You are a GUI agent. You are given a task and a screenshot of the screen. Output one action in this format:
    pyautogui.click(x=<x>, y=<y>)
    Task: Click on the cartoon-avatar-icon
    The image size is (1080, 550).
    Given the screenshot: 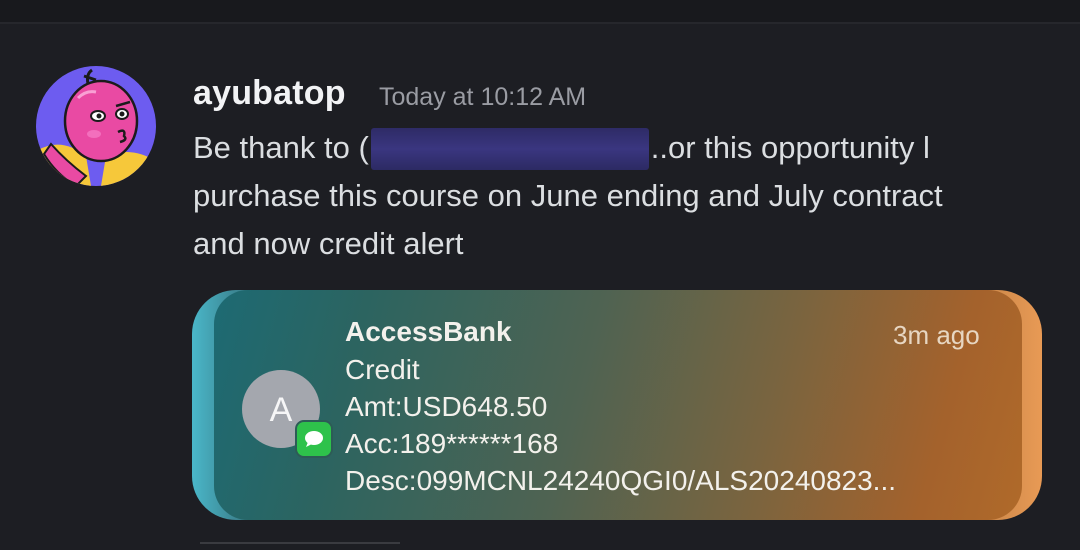 What is the action you would take?
    pyautogui.click(x=96, y=126)
    